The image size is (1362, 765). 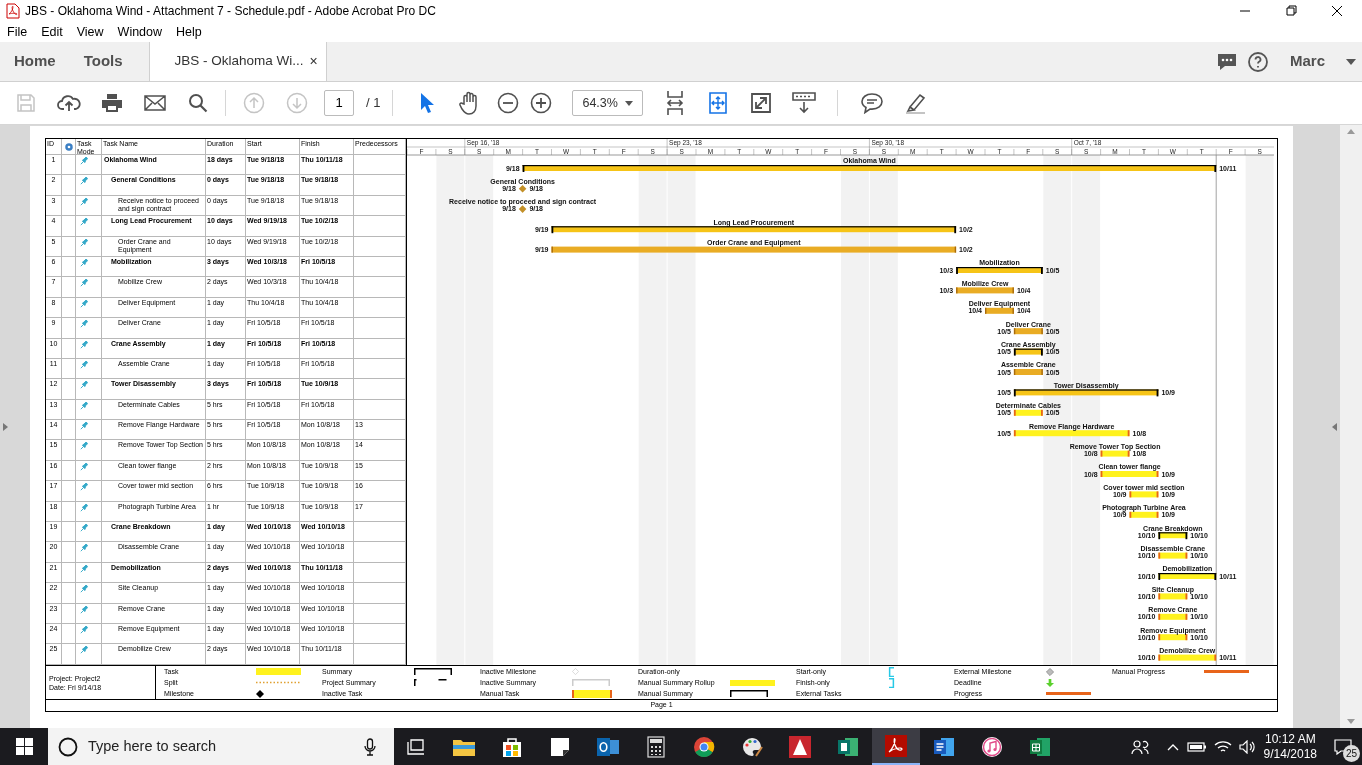 What do you see at coordinates (1226, 671) in the screenshot?
I see `legend-progress-symbol` at bounding box center [1226, 671].